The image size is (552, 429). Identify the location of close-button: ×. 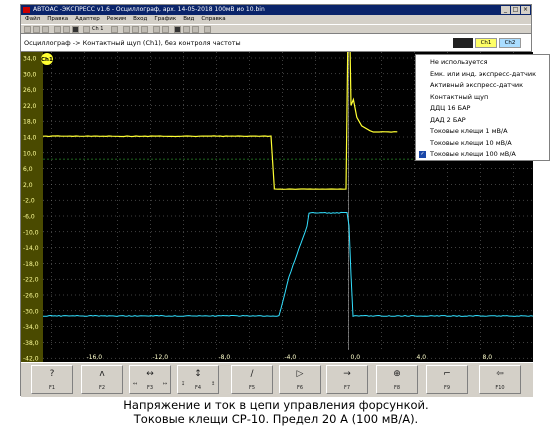
(525, 10).